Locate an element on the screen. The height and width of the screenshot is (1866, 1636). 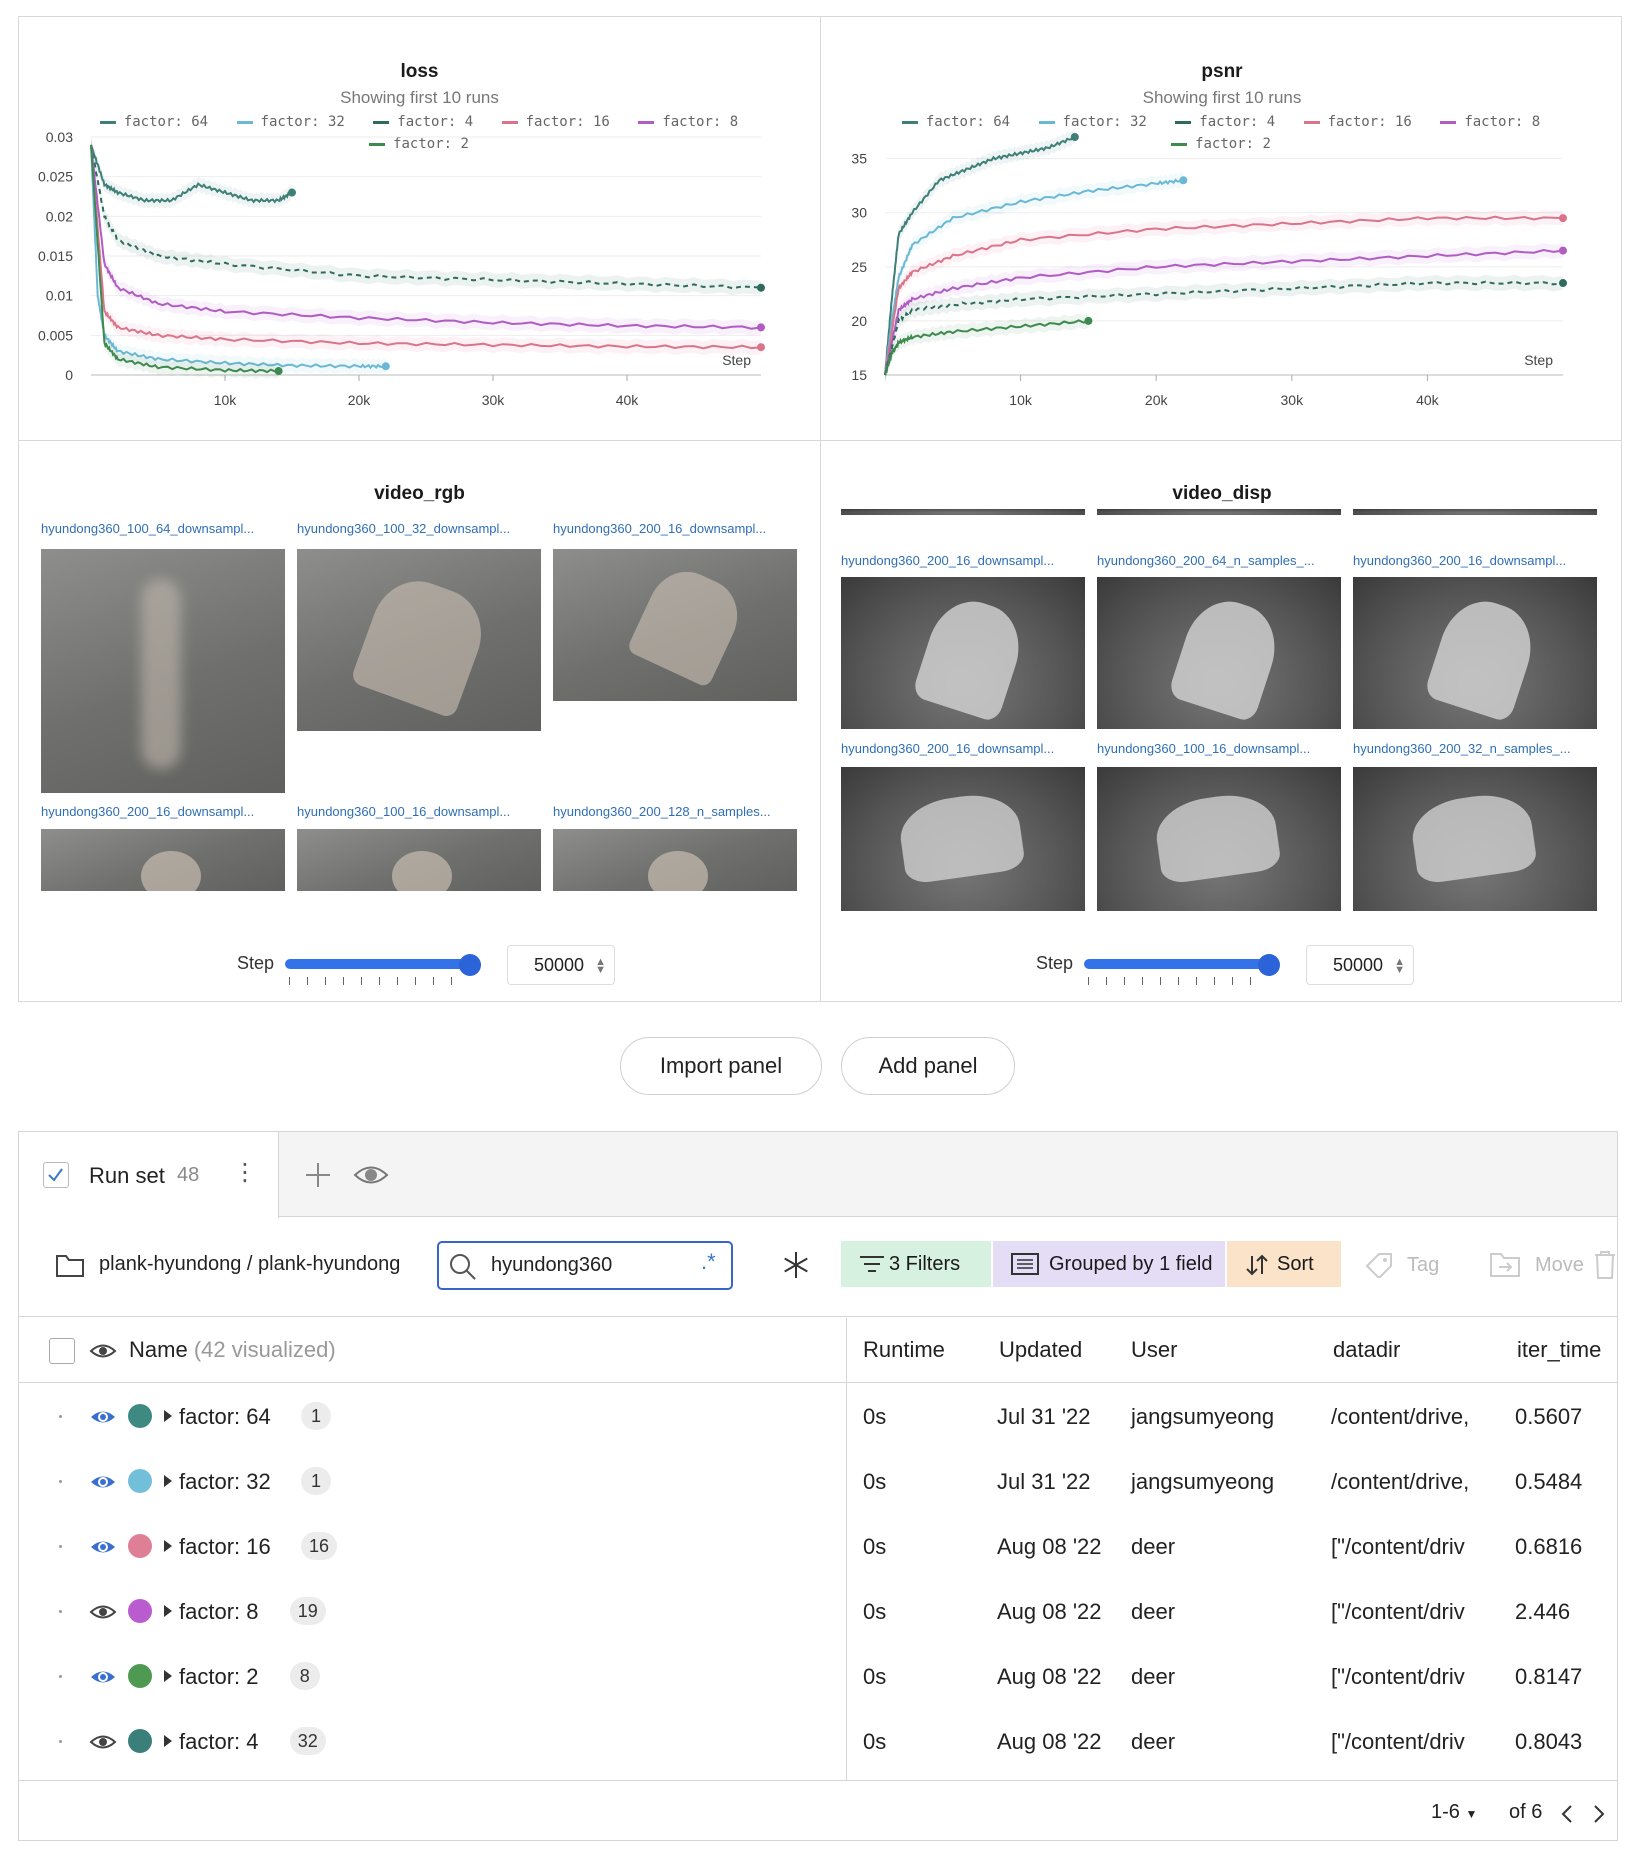
sort-button: Sort is located at coordinates (1284, 1264).